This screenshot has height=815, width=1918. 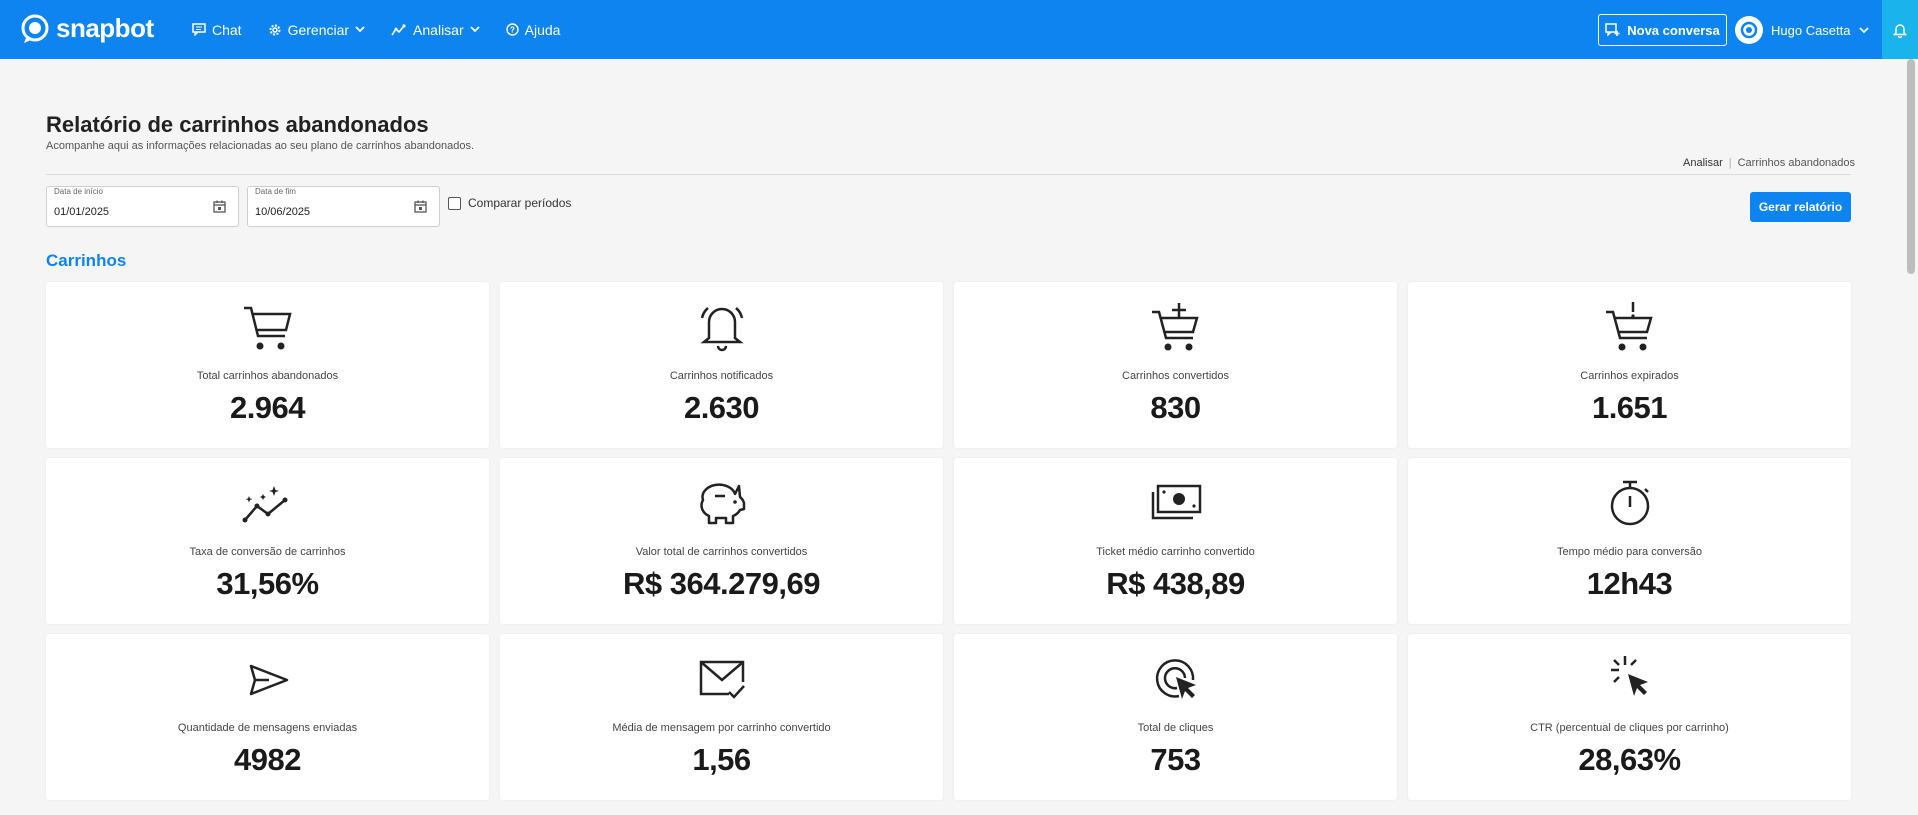 What do you see at coordinates (1629, 541) in the screenshot?
I see `metric-card: Tempo médio para conversão 12h43` at bounding box center [1629, 541].